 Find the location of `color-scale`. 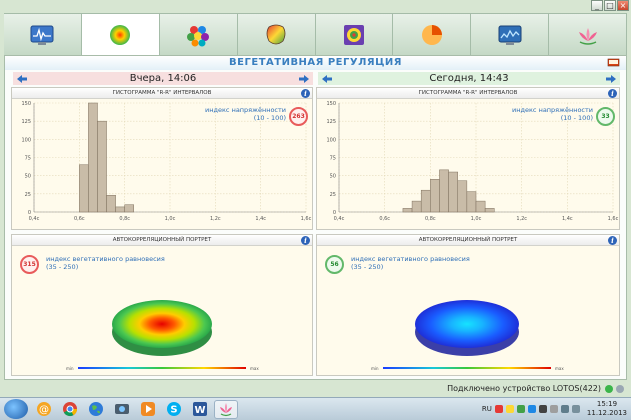

color-scale is located at coordinates (467, 368).